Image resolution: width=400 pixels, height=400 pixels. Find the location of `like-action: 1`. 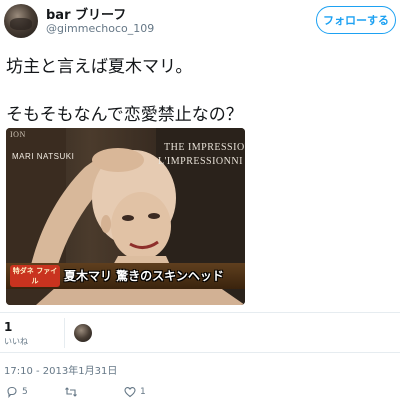

like-action: 1 is located at coordinates (135, 392).